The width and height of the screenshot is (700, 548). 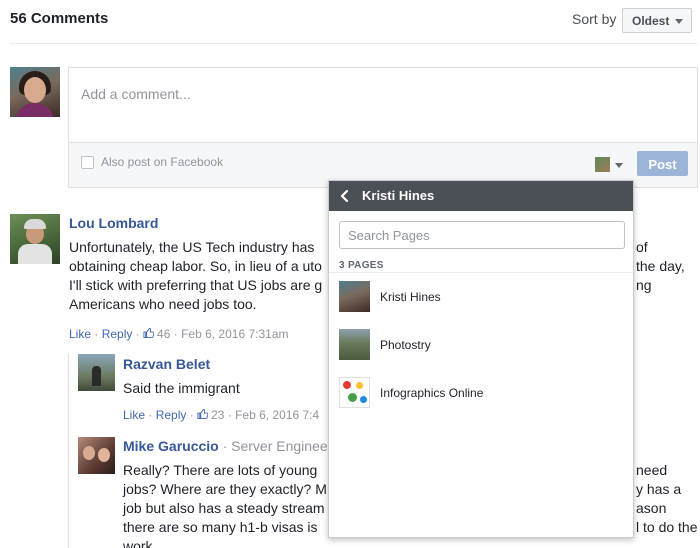 What do you see at coordinates (660, 266) in the screenshot?
I see `comment-text-overflow: of the day, ng` at bounding box center [660, 266].